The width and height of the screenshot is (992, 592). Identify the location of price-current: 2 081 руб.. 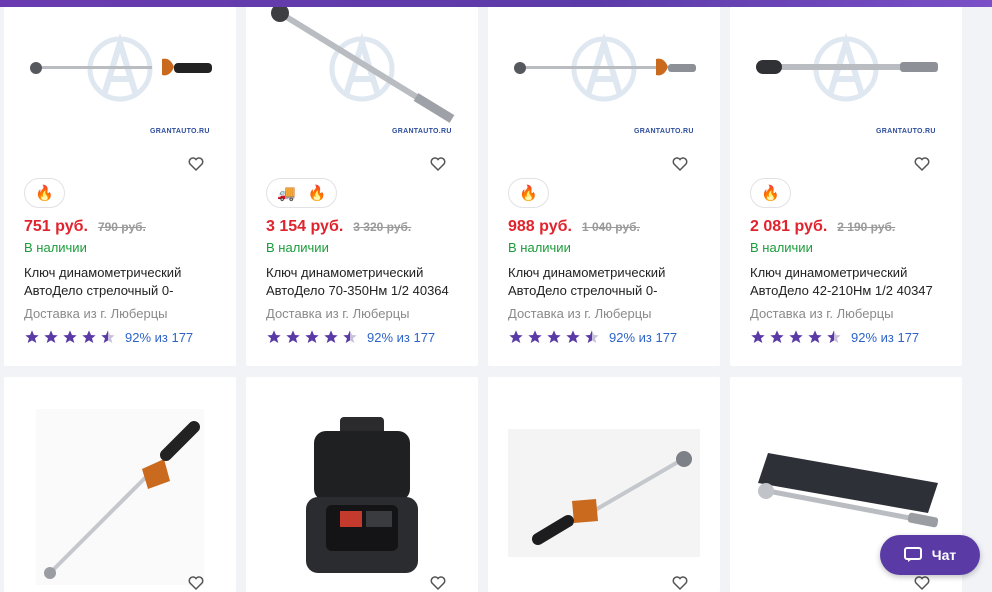
(789, 226).